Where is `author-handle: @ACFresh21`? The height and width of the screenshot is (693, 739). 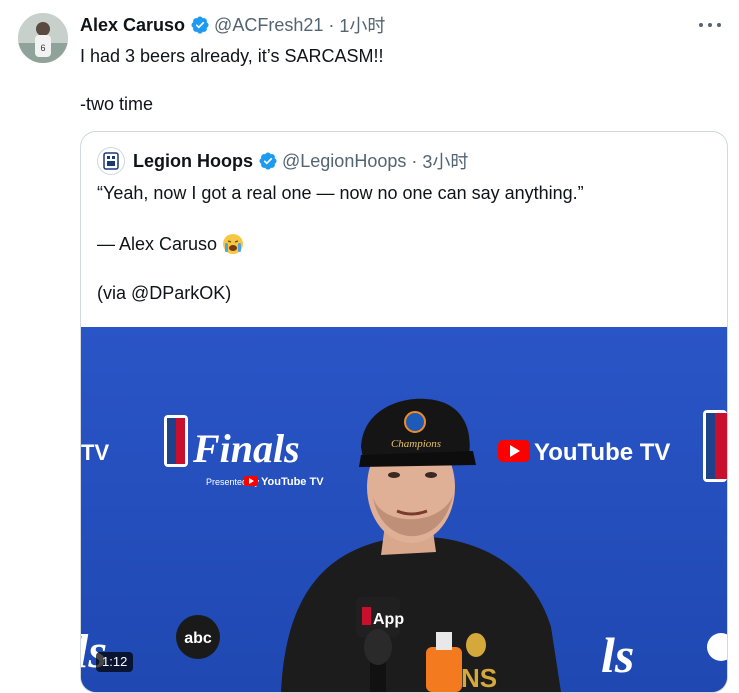 author-handle: @ACFresh21 is located at coordinates (268, 25).